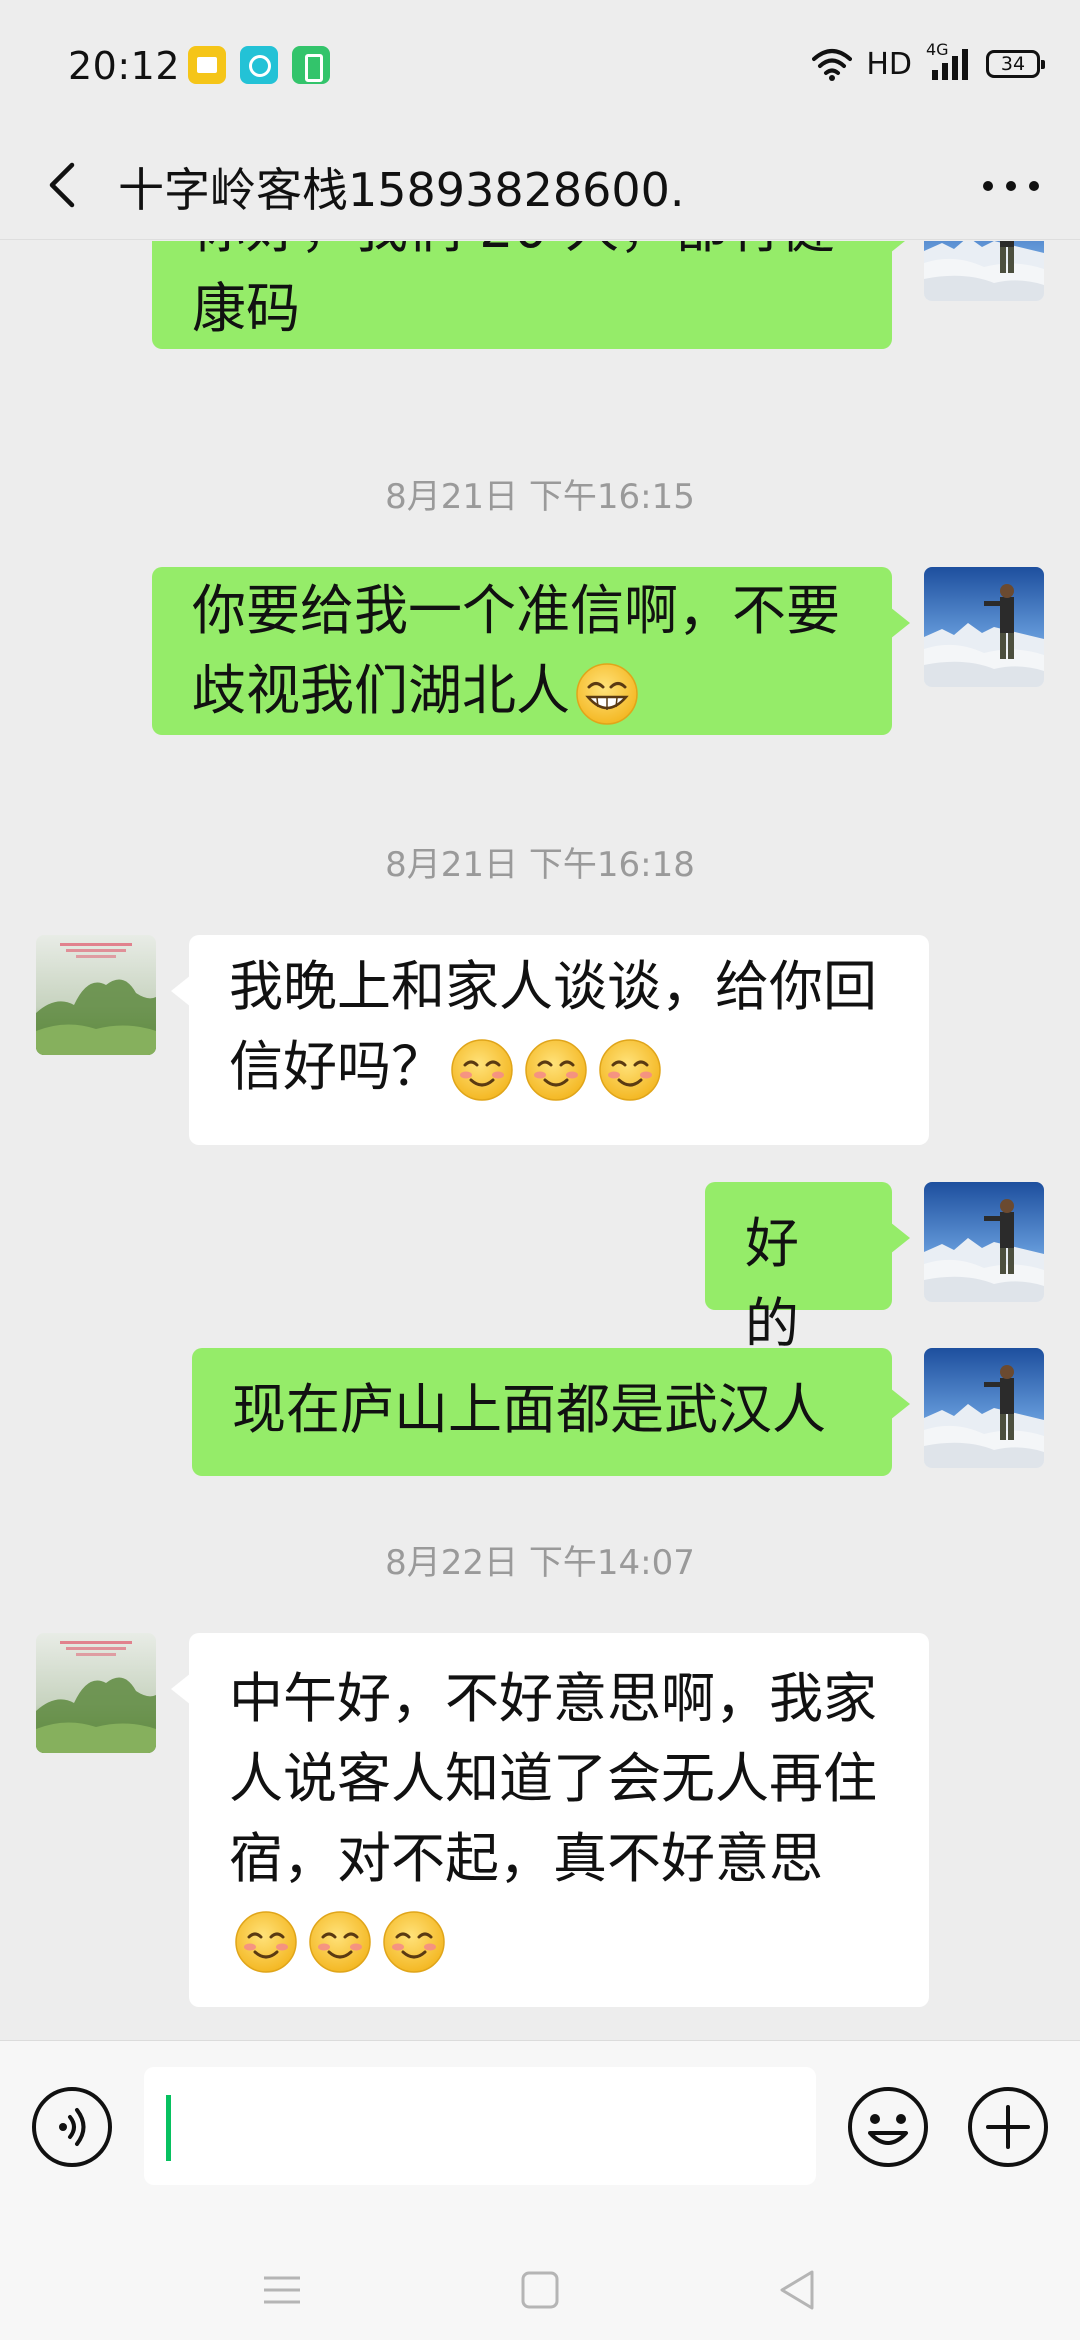  What do you see at coordinates (72, 2127) in the screenshot?
I see `voice-icon` at bounding box center [72, 2127].